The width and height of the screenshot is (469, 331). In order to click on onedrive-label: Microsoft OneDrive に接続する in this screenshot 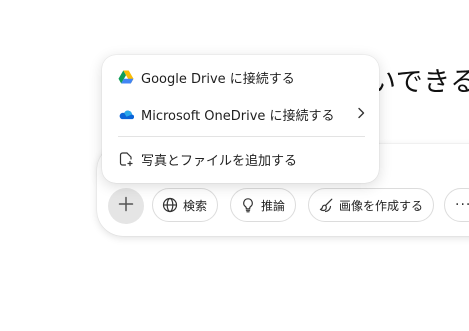, I will do `click(238, 116)`.